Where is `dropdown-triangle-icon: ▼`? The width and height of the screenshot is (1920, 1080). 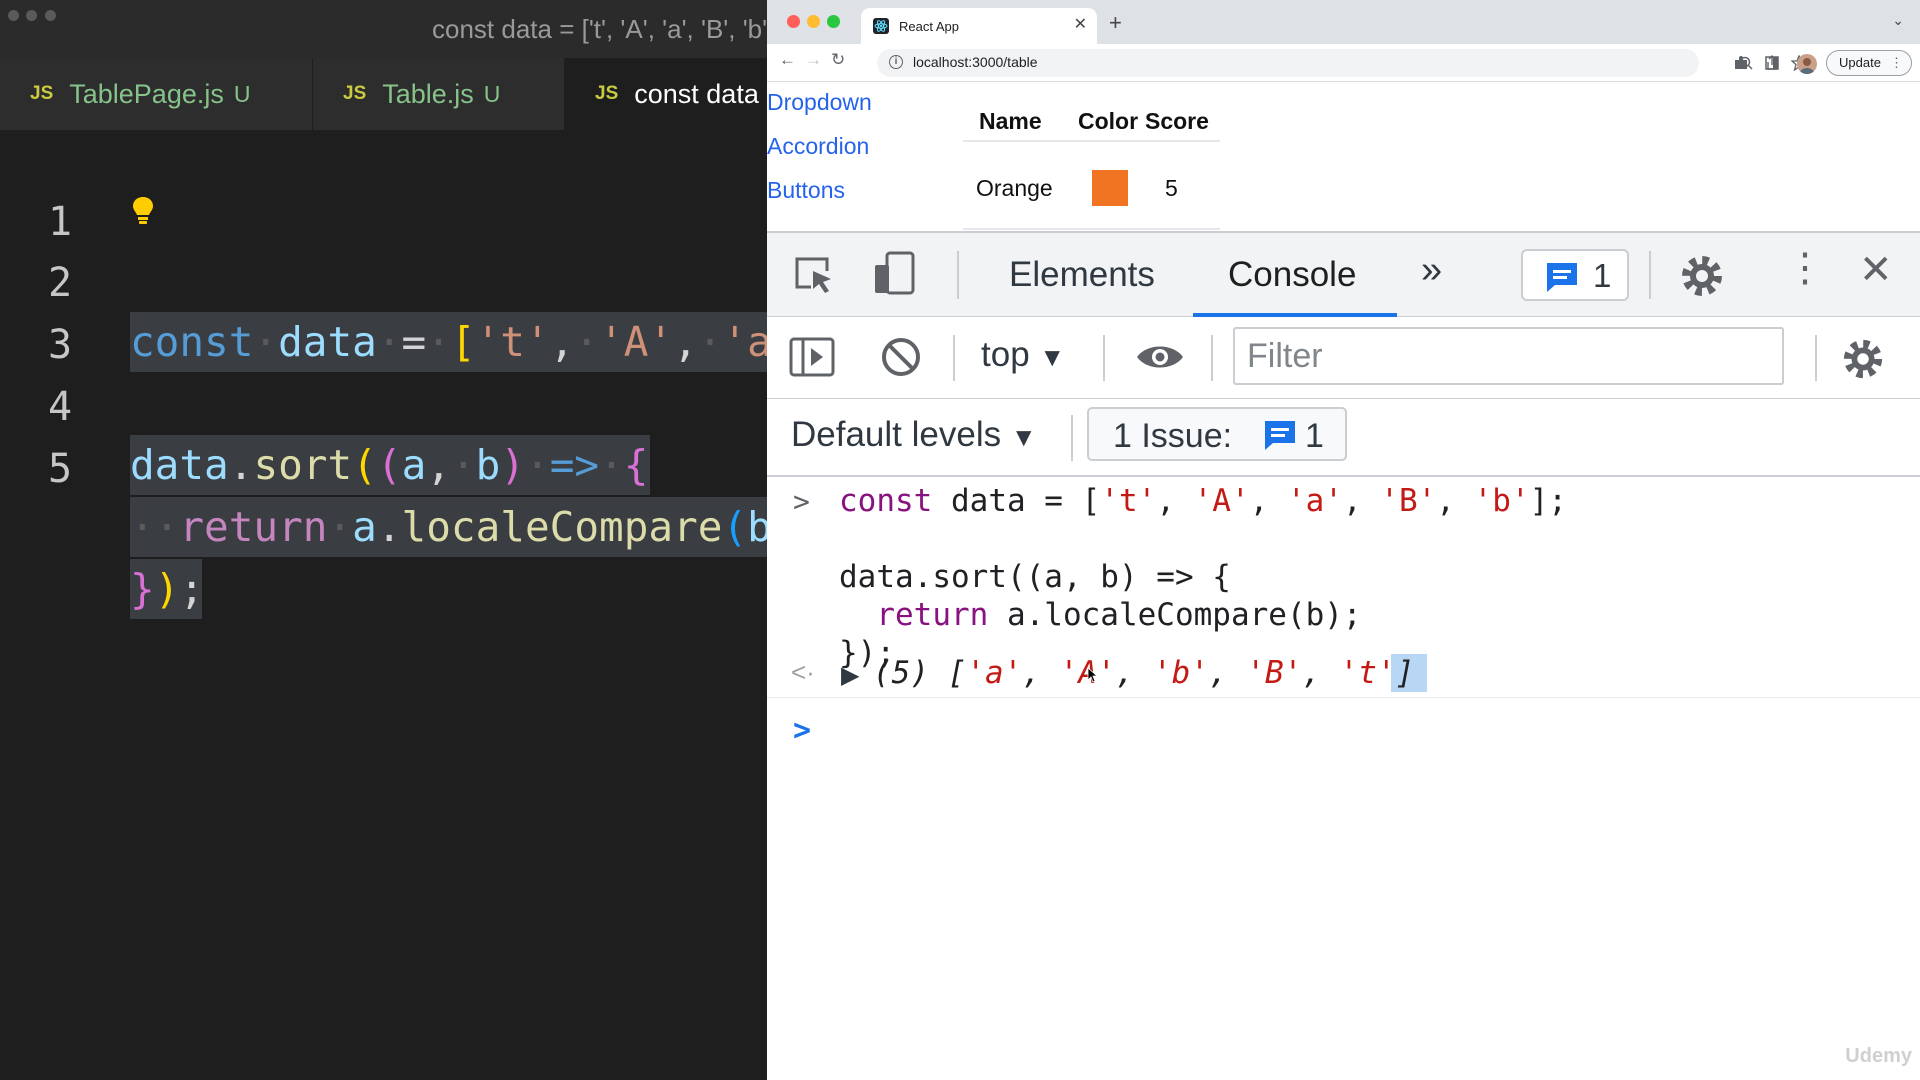
dropdown-triangle-icon: ▼ is located at coordinates (1052, 357).